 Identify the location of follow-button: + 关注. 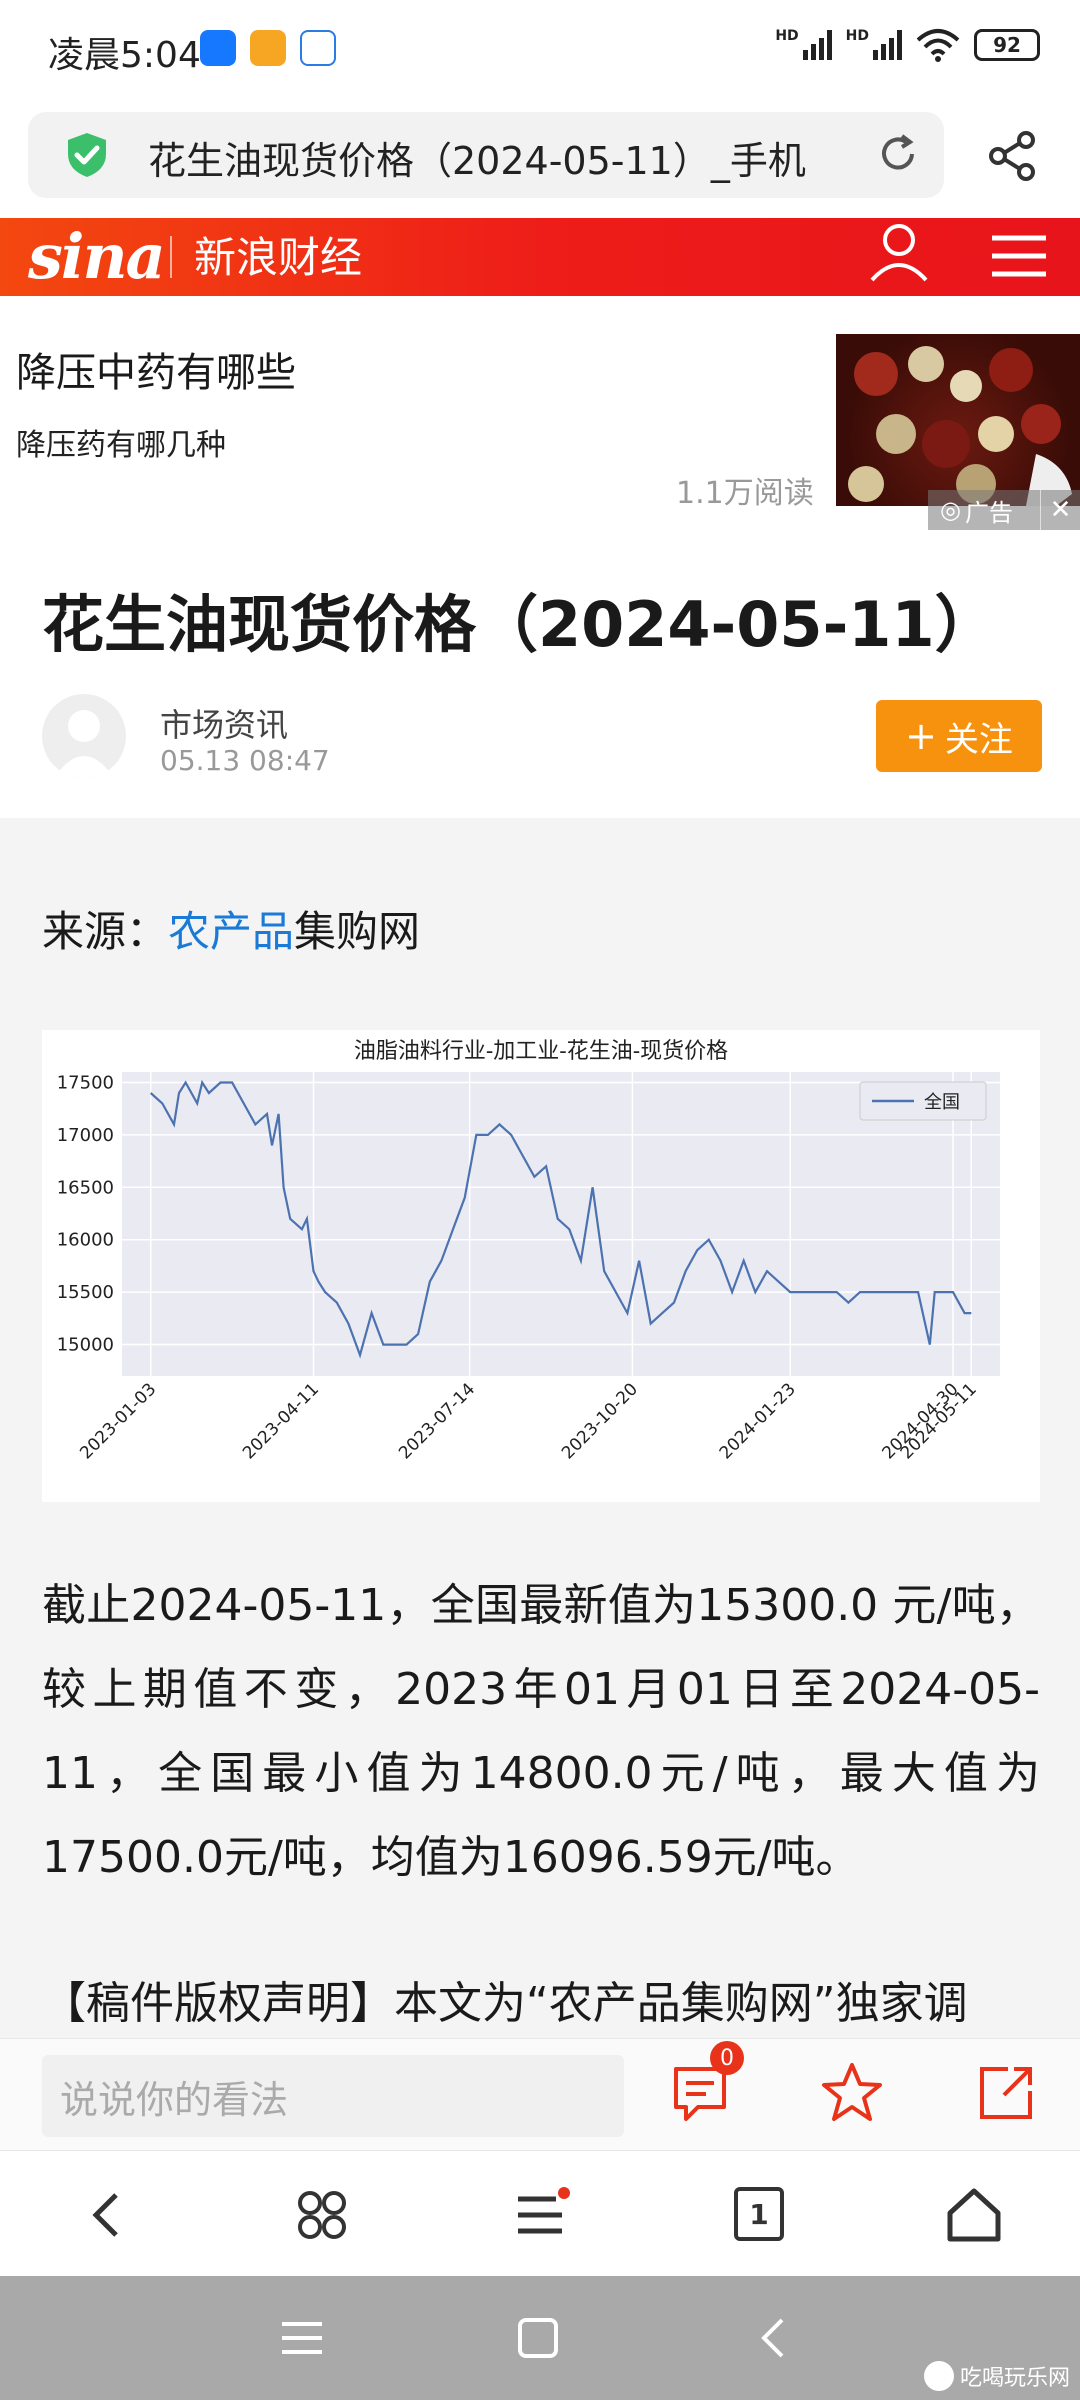
(959, 736).